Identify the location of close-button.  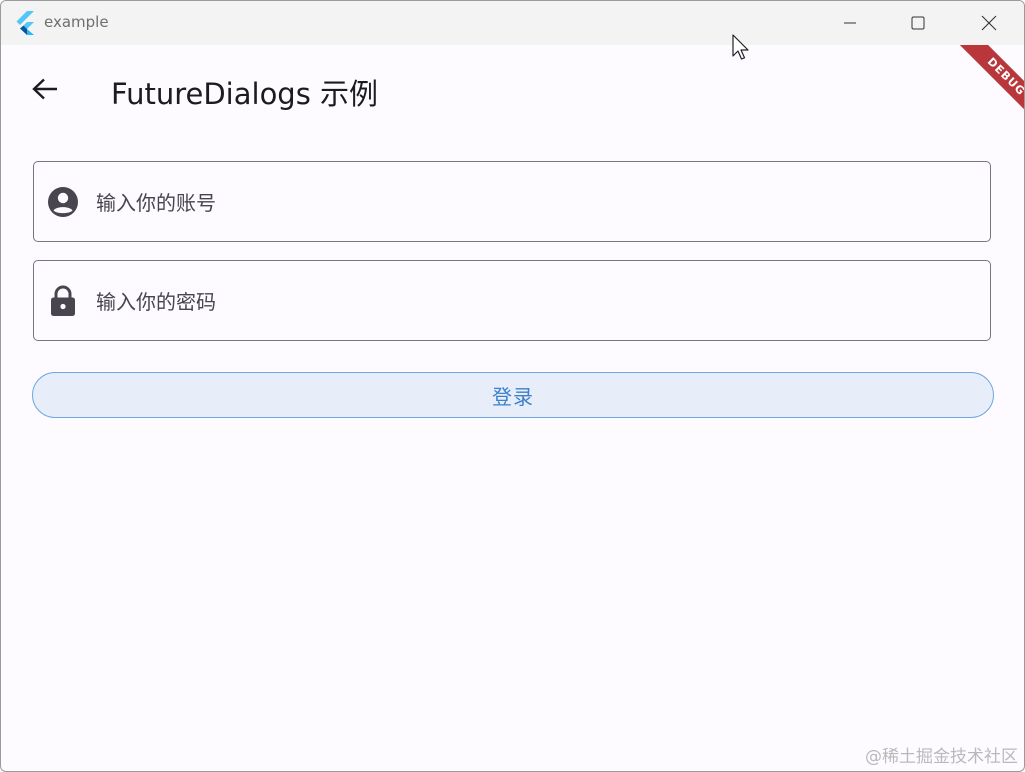
(989, 23).